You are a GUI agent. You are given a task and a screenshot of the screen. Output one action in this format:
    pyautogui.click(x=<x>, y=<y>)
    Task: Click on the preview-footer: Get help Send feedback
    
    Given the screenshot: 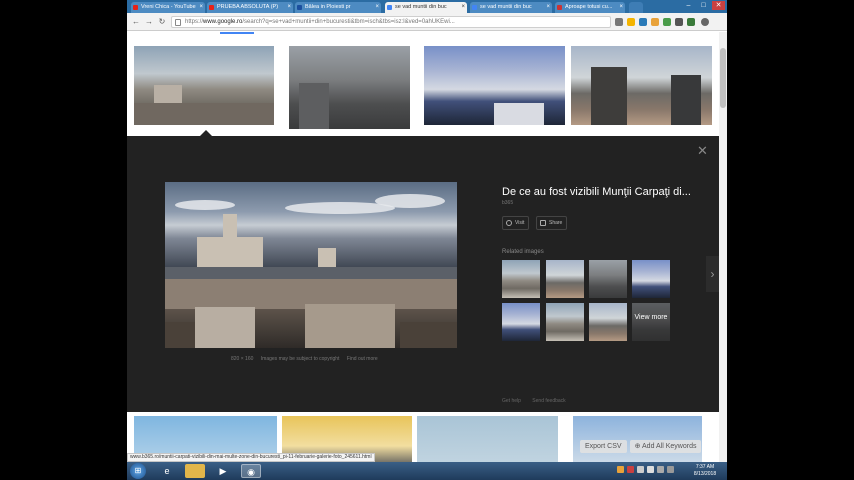 What is the action you would take?
    pyautogui.click(x=539, y=401)
    